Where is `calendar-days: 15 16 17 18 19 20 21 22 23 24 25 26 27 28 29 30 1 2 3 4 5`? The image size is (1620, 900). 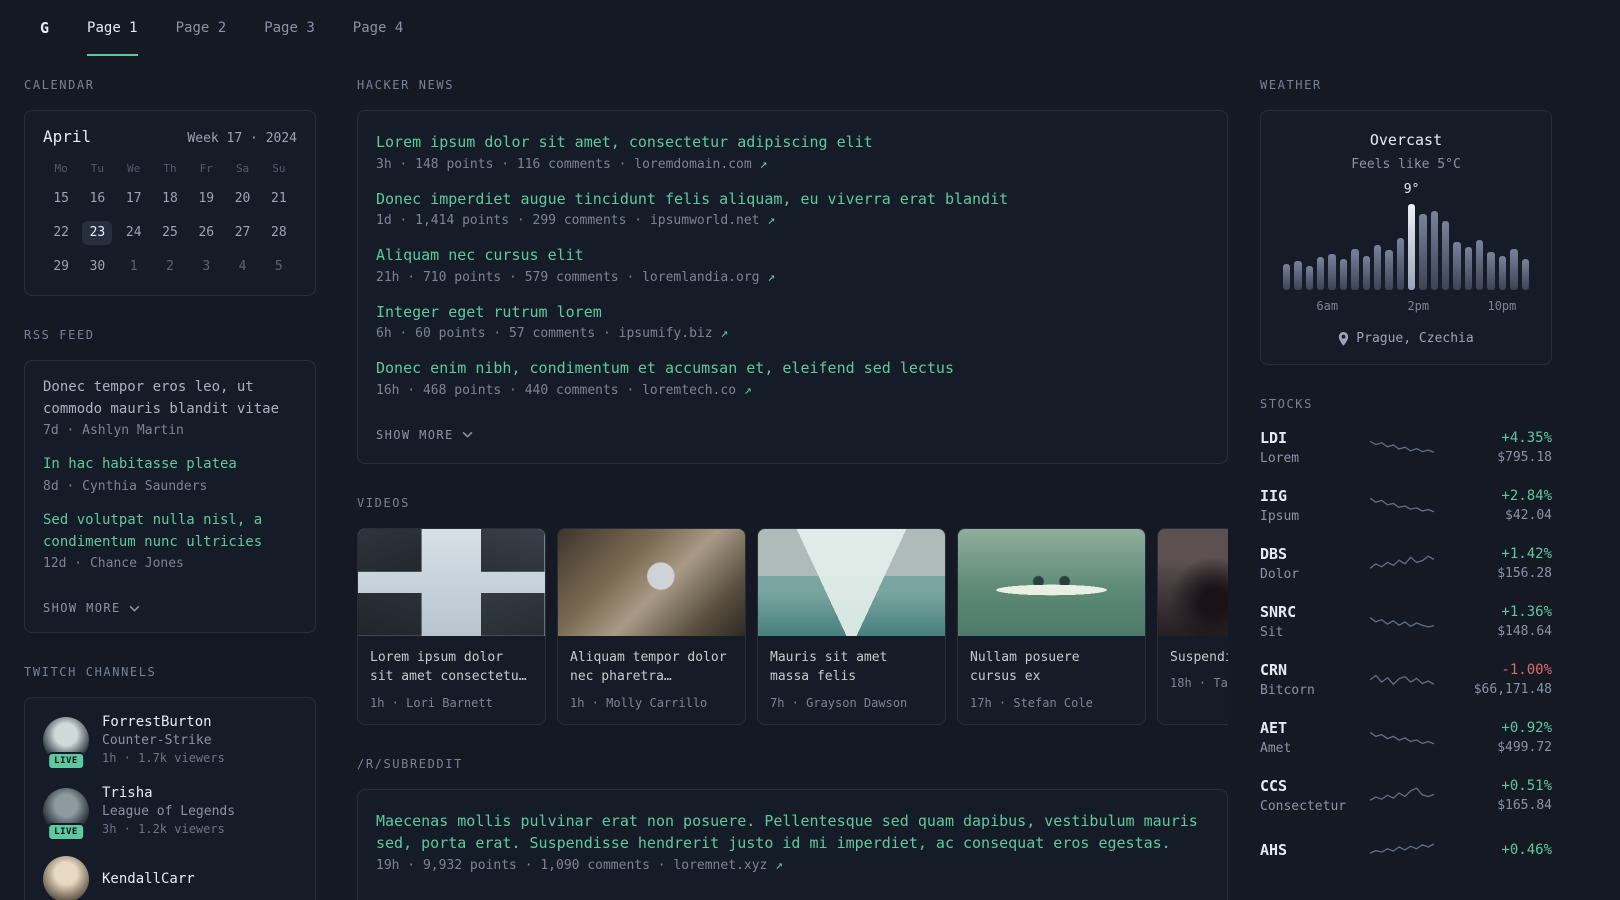 calendar-days: 15 16 17 18 19 20 21 22 23 24 25 26 27 28 29 30 1 2 3 4 5 is located at coordinates (170, 233).